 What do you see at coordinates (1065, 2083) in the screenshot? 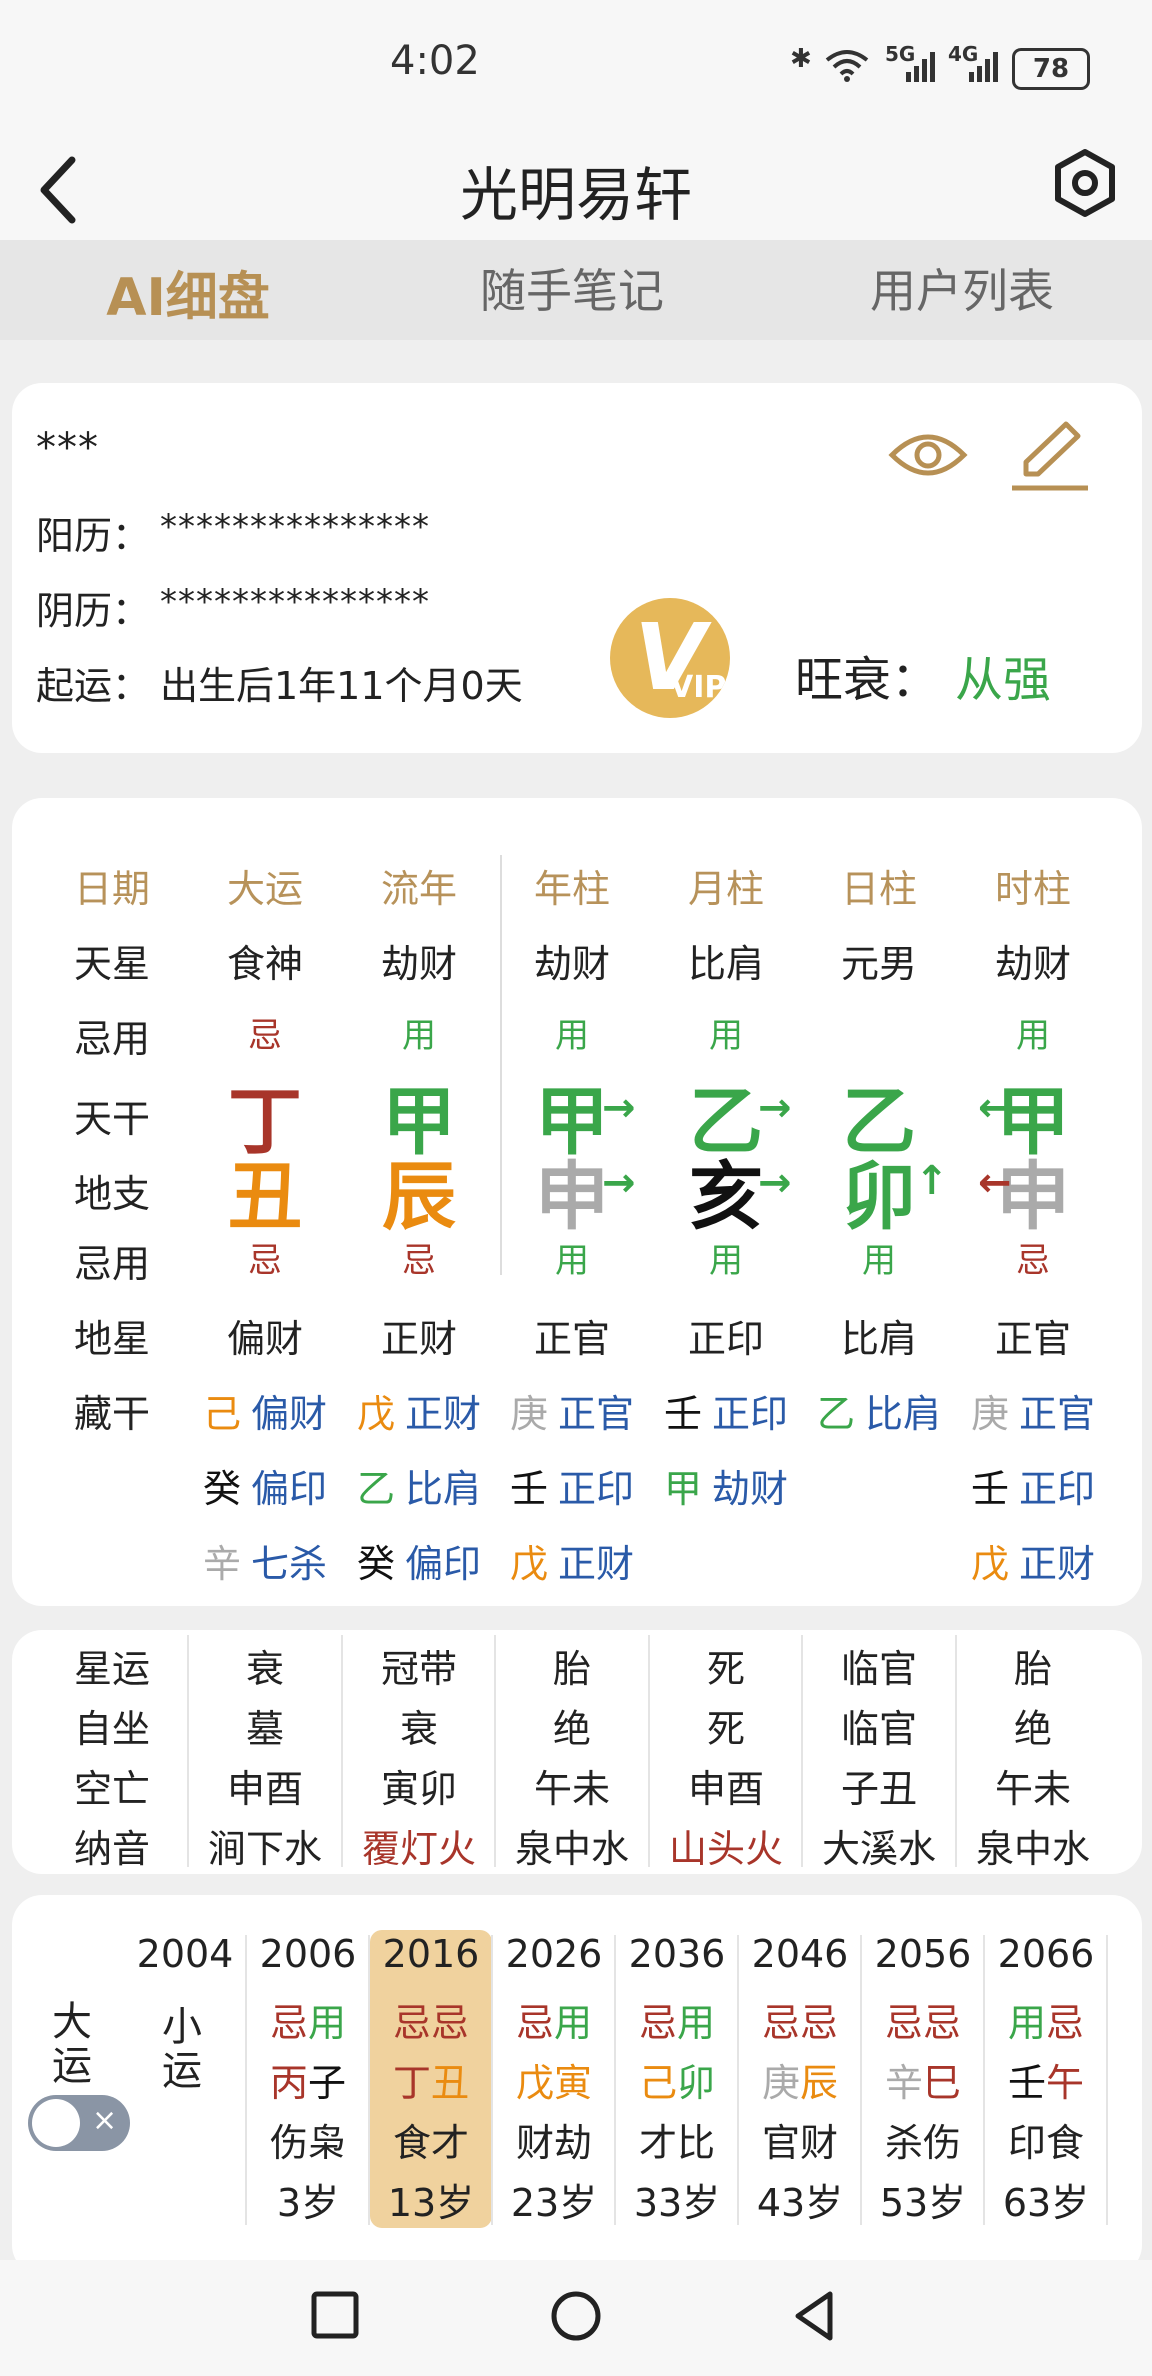
I see `dayun-ganzhi-char: 午` at bounding box center [1065, 2083].